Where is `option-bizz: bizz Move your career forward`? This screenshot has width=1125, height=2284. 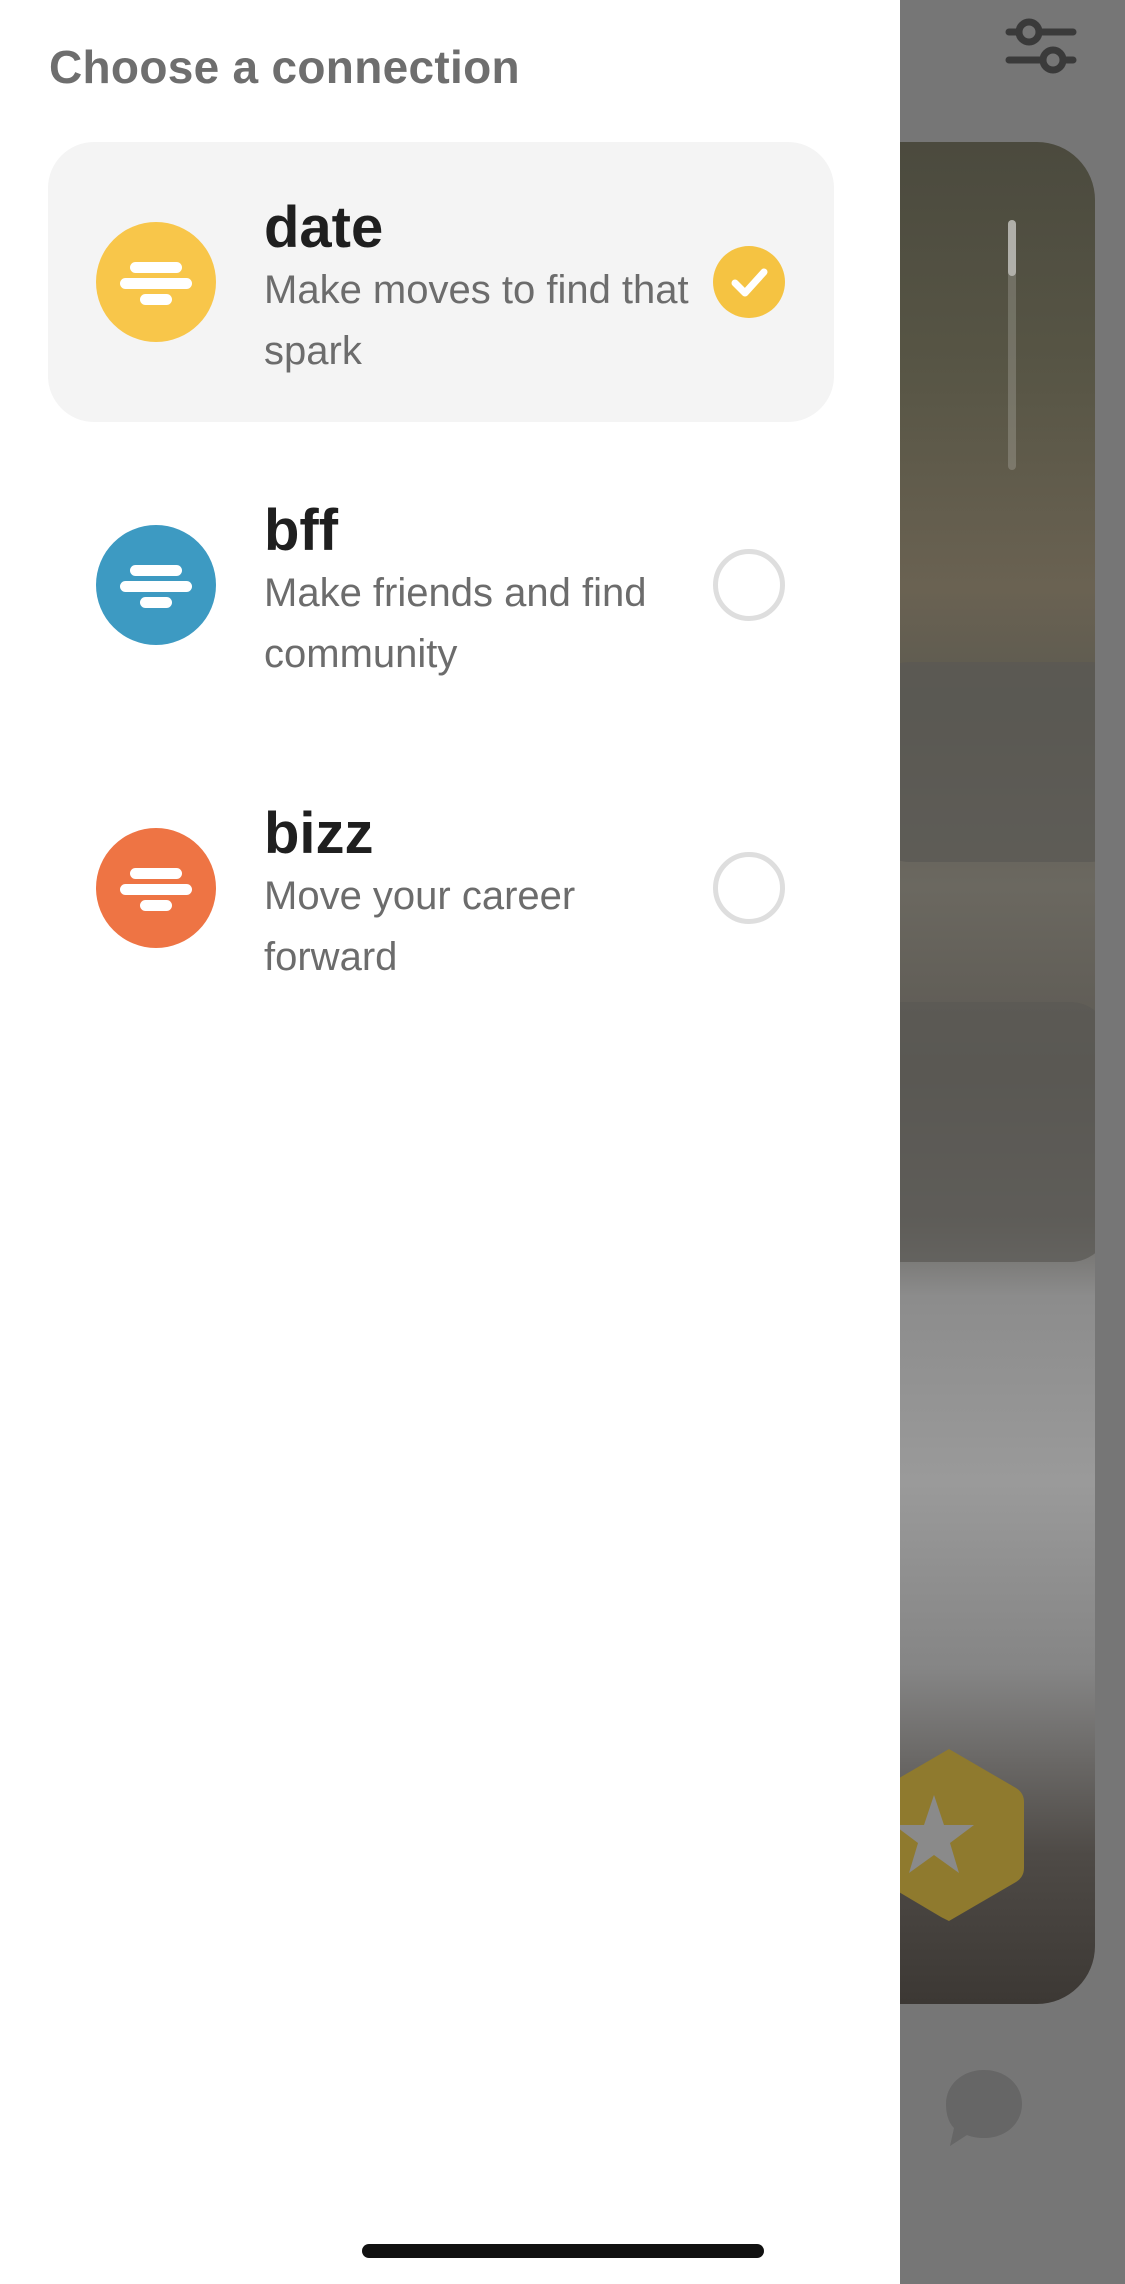 option-bizz: bizz Move your career forward is located at coordinates (441, 888).